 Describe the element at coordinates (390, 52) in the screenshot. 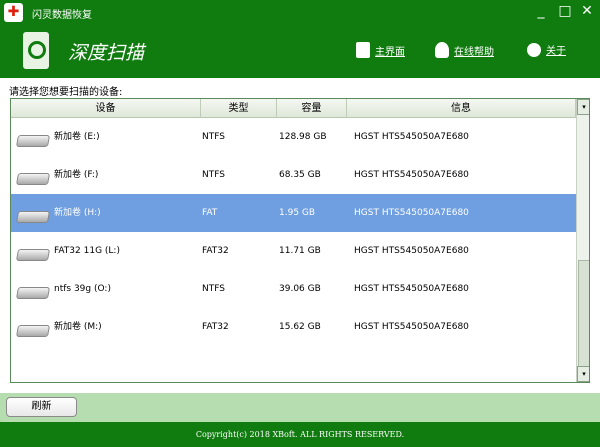

I see `nav-home-label: 主界面` at that location.